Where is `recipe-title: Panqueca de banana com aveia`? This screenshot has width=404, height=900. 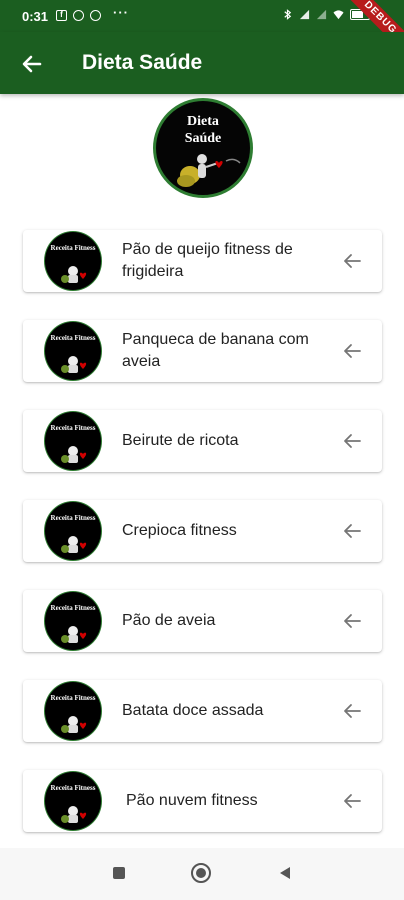 recipe-title: Panqueca de banana com aveia is located at coordinates (215, 350).